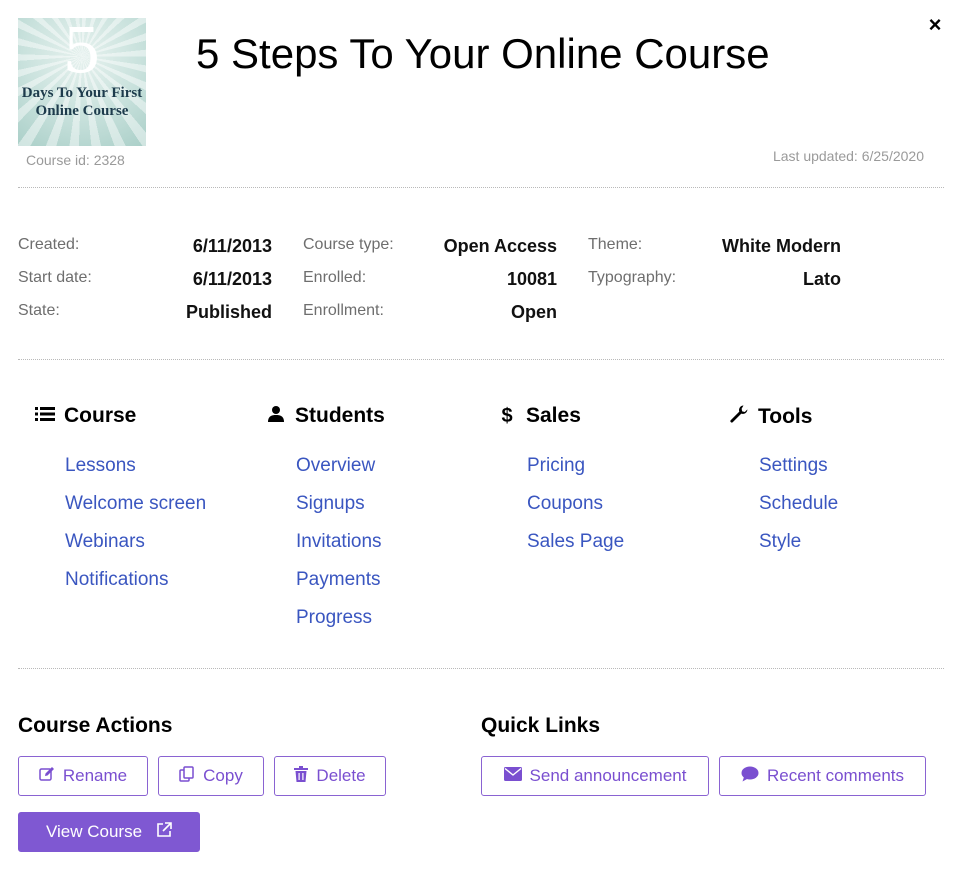 The width and height of the screenshot is (960, 874). What do you see at coordinates (223, 775) in the screenshot?
I see `copy-label: Copy` at bounding box center [223, 775].